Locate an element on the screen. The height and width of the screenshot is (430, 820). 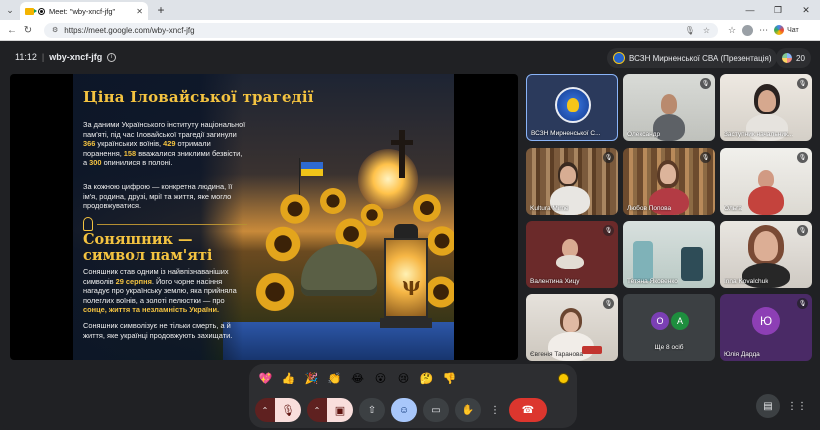
chat-label: Чат is located at coordinates (793, 30).